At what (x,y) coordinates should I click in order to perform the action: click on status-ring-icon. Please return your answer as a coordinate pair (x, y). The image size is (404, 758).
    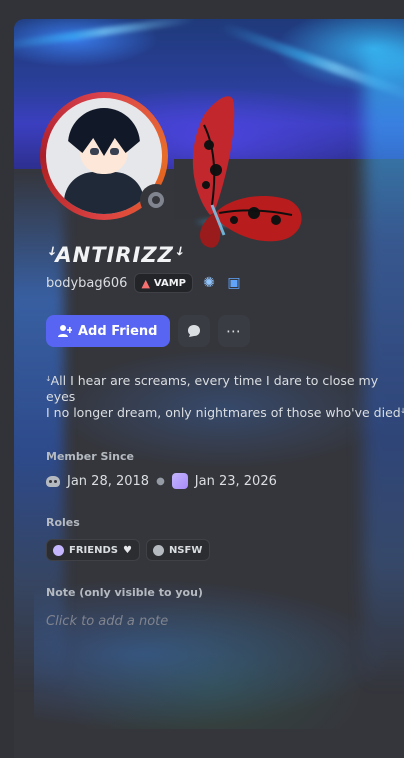
    Looking at the image, I should click on (156, 200).